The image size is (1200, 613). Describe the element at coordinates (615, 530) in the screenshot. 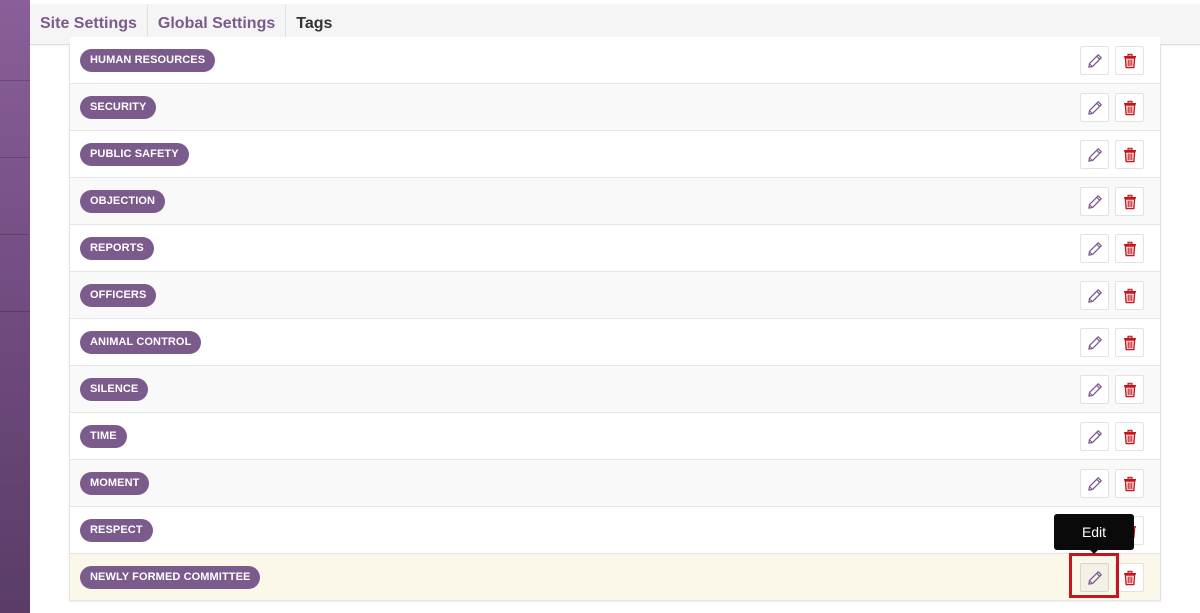

I see `tag-row: RESPECT` at that location.